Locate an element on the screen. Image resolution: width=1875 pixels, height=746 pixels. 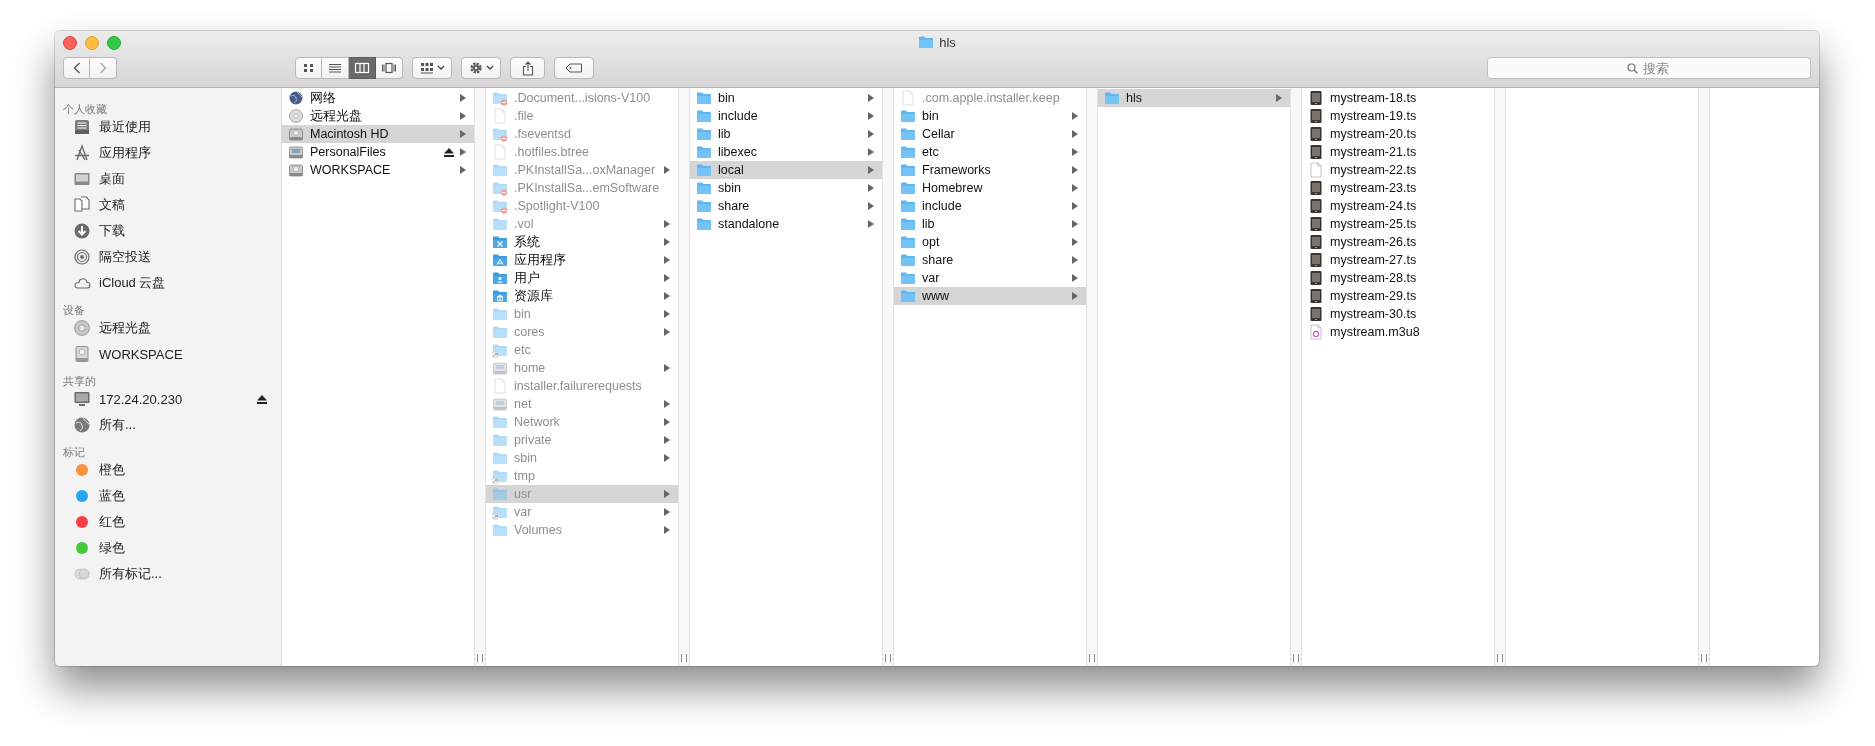
file-row: www is located at coordinates (990, 296).